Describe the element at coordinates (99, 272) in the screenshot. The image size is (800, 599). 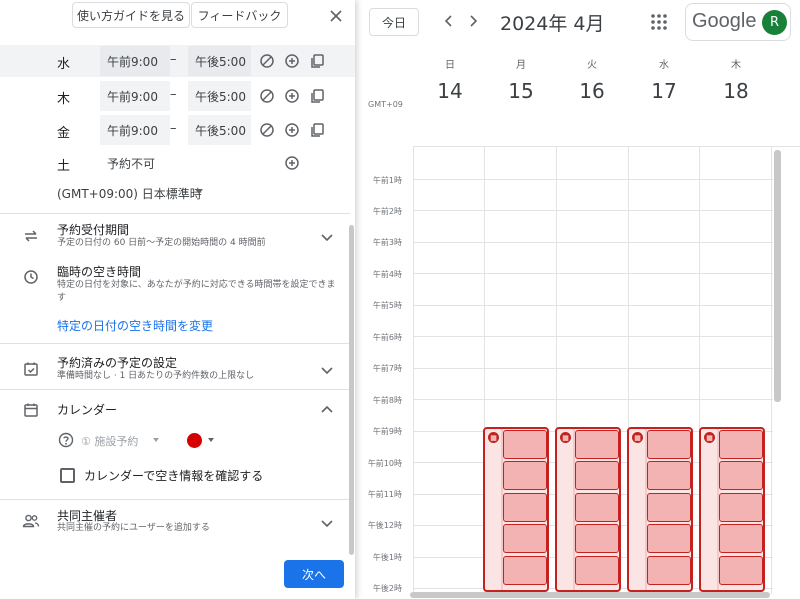
I see `adjusted-availability-title: 臨時の空き時間` at that location.